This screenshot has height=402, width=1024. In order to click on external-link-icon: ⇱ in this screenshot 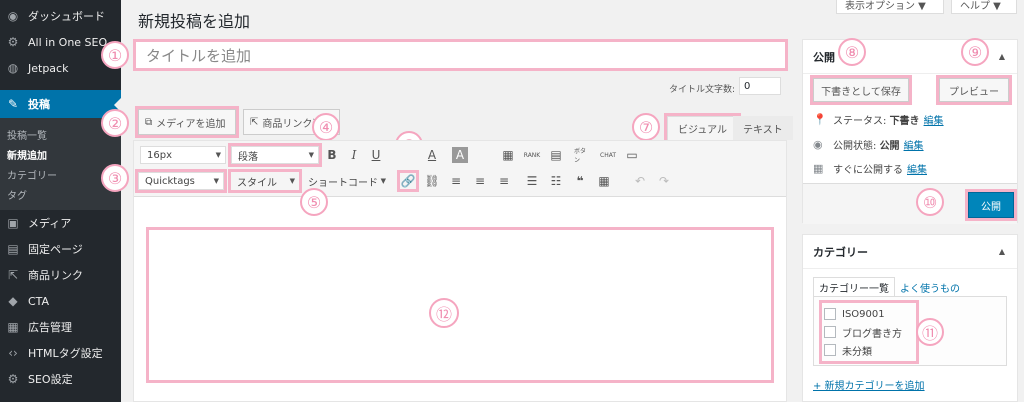, I will do `click(254, 122)`.